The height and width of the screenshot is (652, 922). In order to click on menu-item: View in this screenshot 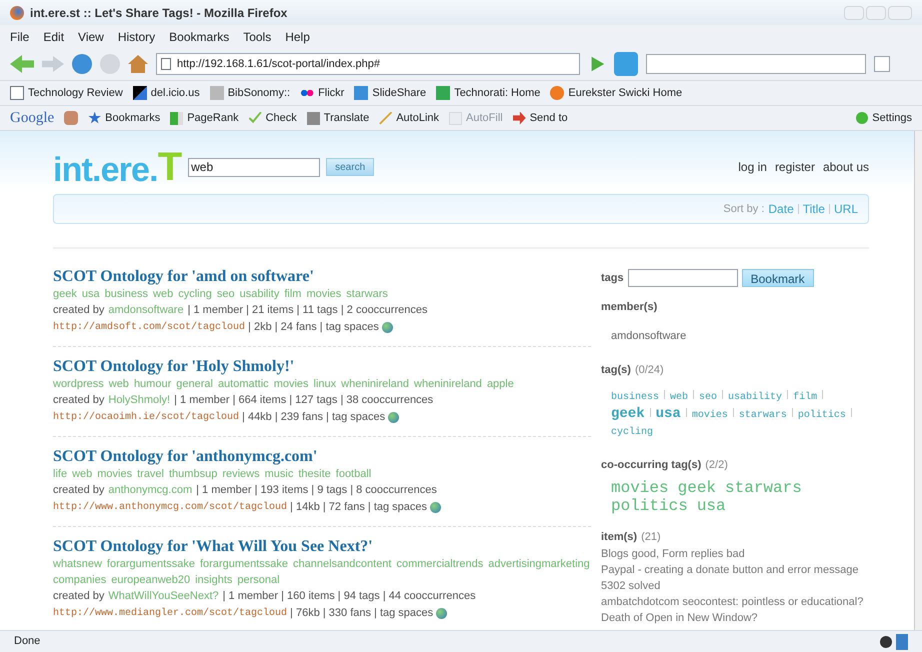, I will do `click(91, 37)`.